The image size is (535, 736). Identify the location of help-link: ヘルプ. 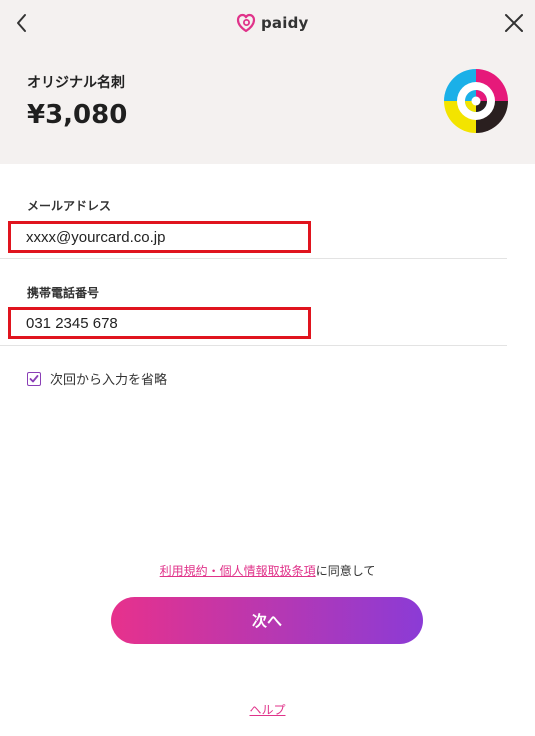
(267, 709).